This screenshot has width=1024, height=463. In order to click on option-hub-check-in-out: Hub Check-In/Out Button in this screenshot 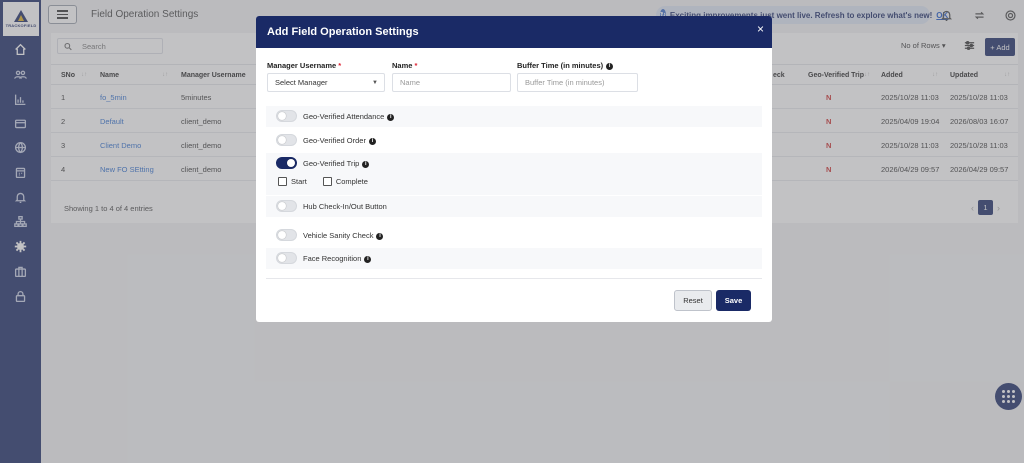, I will do `click(514, 206)`.